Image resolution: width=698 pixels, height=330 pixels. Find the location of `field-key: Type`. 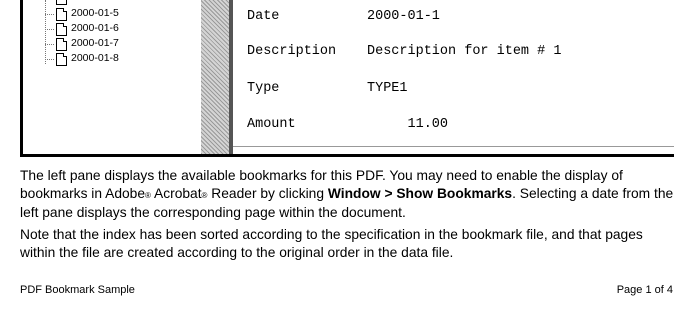

field-key: Type is located at coordinates (263, 88).